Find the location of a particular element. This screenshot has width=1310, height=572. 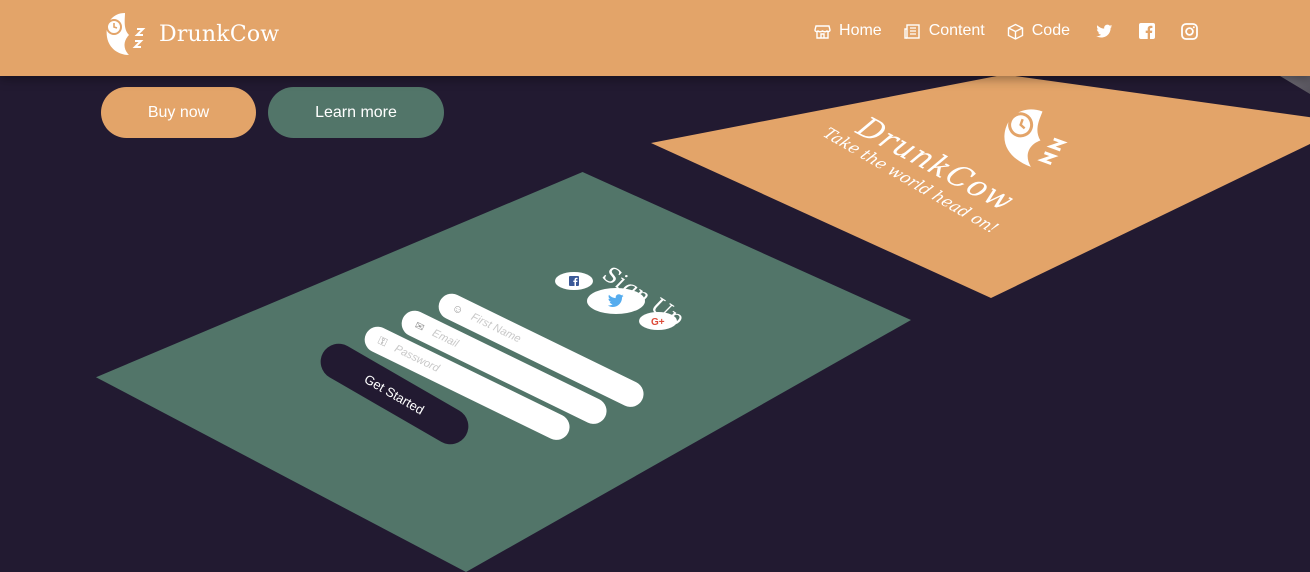

box-icon is located at coordinates (1015, 31).